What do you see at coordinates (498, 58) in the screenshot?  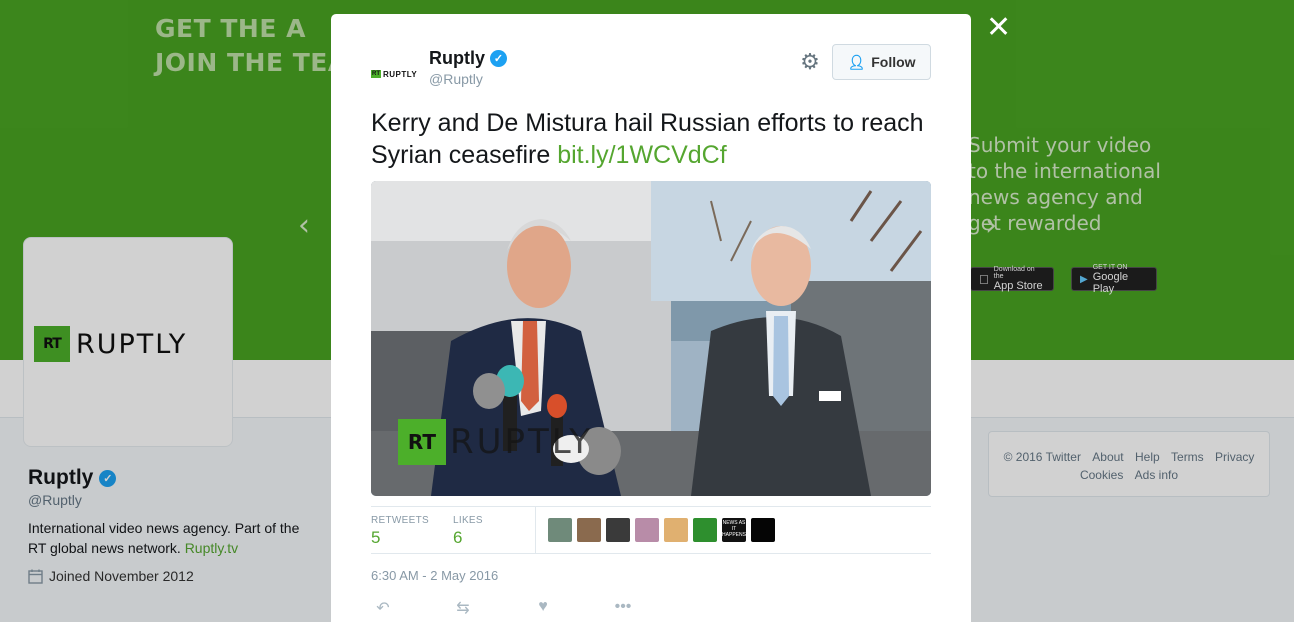 I see `verified-badge-icon: ✓` at bounding box center [498, 58].